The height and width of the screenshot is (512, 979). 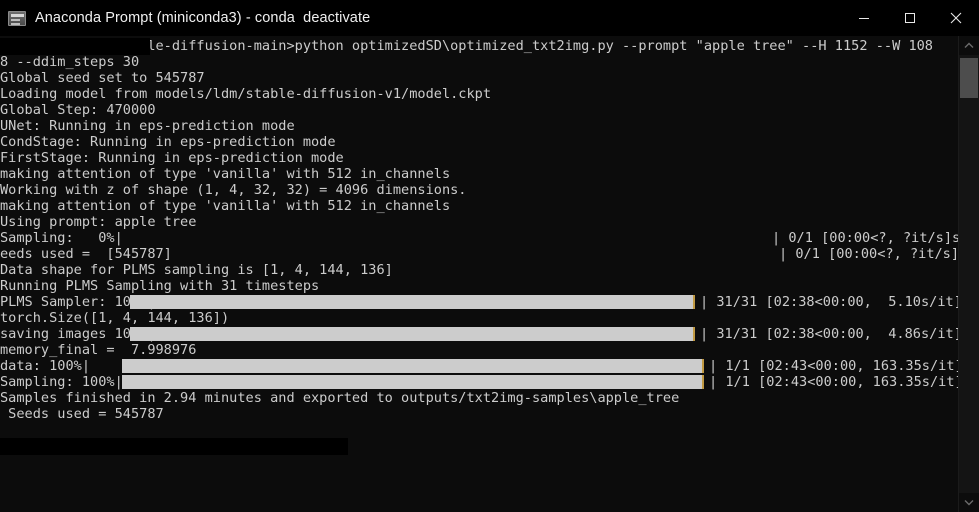 What do you see at coordinates (969, 78) in the screenshot?
I see `scrollbar-thumb` at bounding box center [969, 78].